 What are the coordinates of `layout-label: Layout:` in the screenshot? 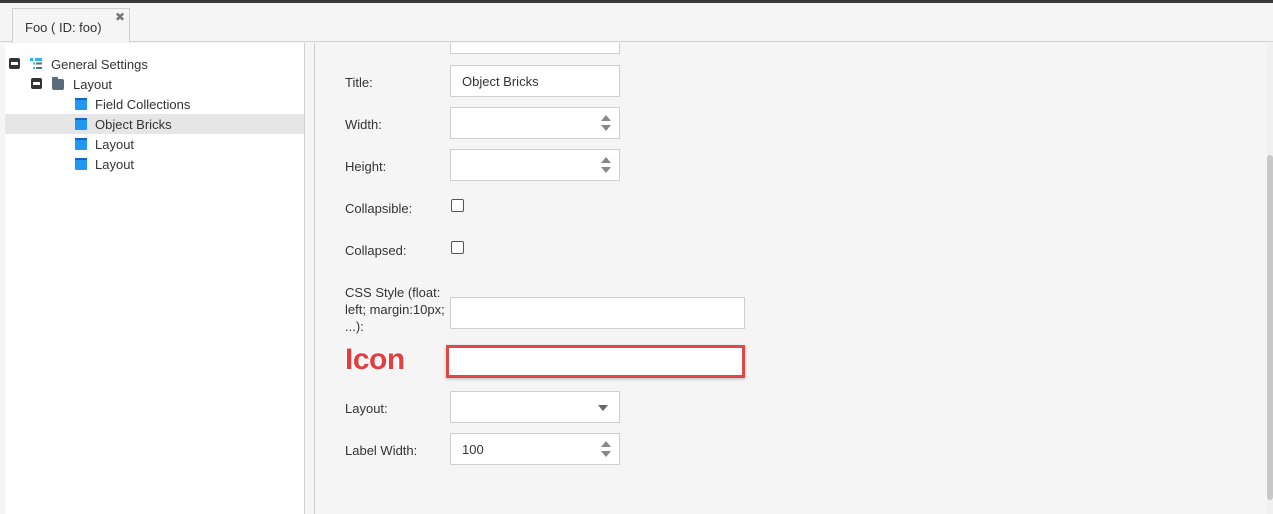 It's located at (366, 408).